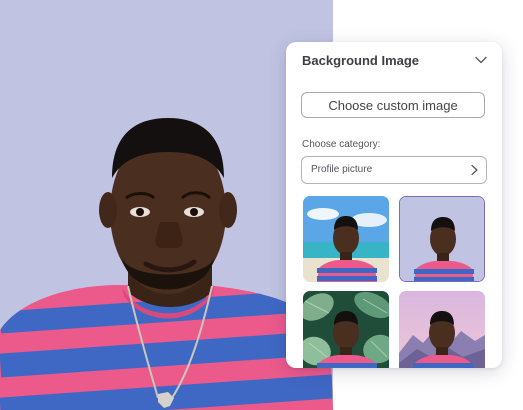 This screenshot has height=410, width=523. I want to click on mountains-thumbnail-image, so click(442, 329).